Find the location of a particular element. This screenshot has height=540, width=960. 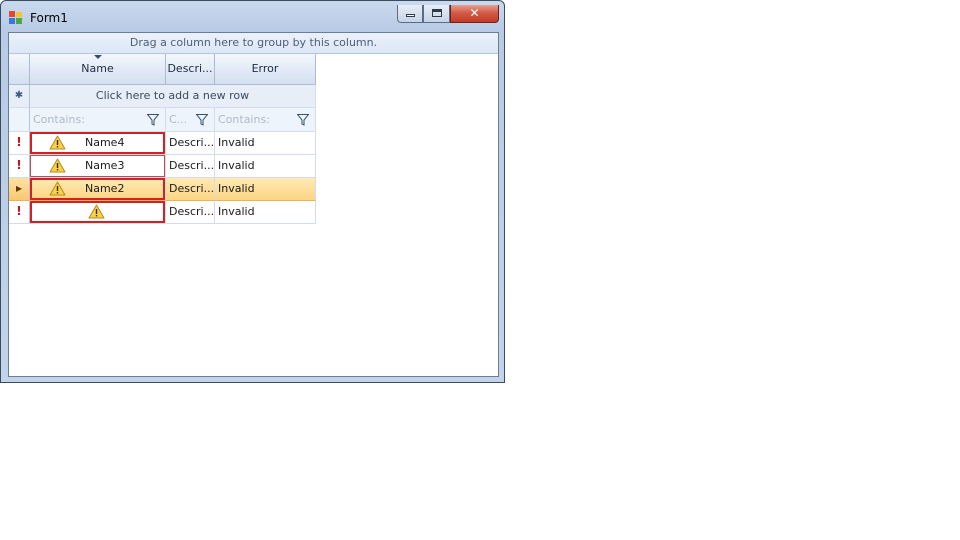

name-cell: Name3 is located at coordinates (98, 166).